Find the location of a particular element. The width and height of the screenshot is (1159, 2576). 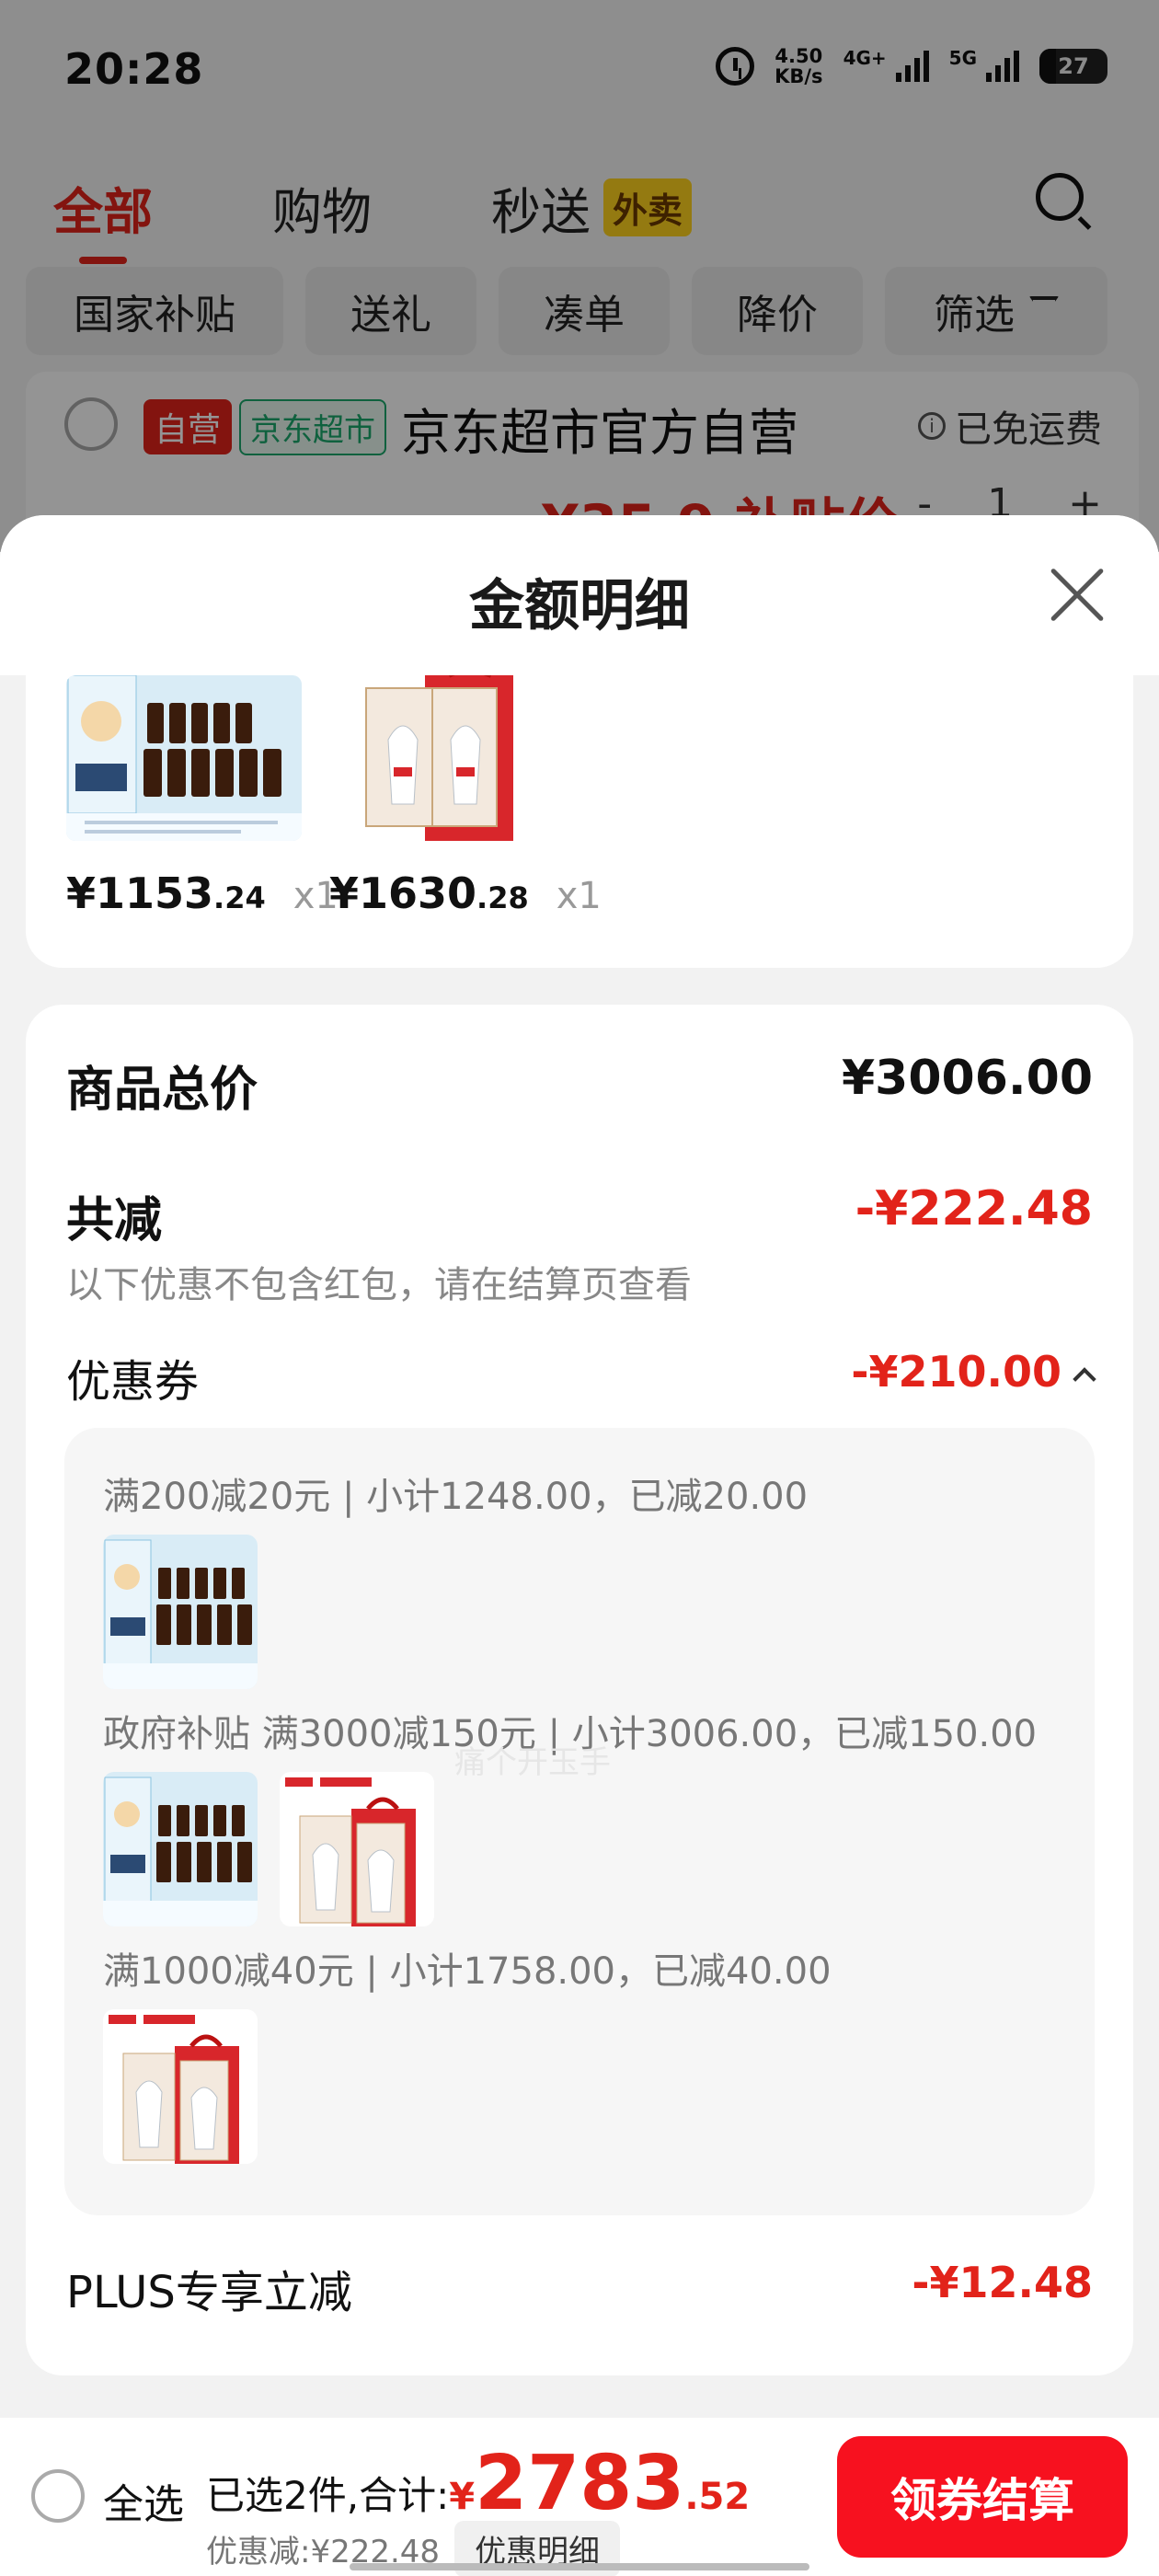

total-label: 商品总价 is located at coordinates (162, 1090).